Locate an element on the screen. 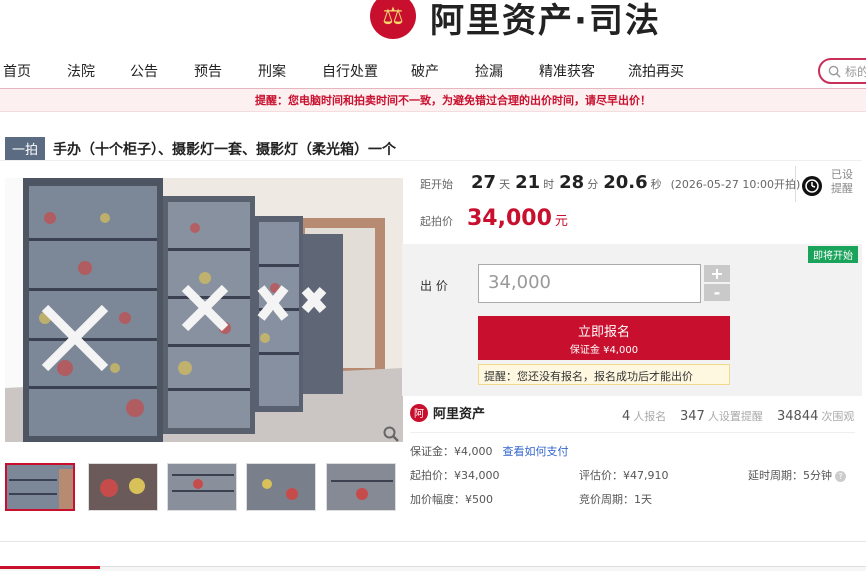 This screenshot has width=866, height=571. nav-item-preview: 预告 is located at coordinates (208, 71).